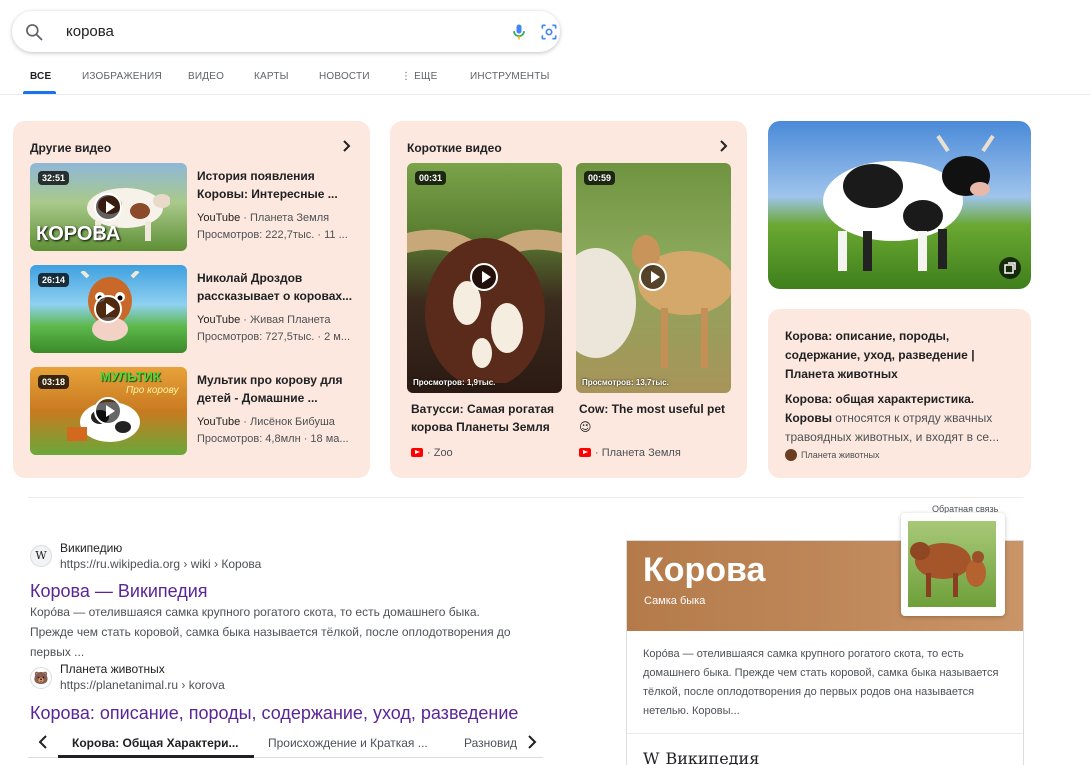 The width and height of the screenshot is (1090, 765). I want to click on video-thumbnail: КОРОВА 32:51, so click(108, 207).